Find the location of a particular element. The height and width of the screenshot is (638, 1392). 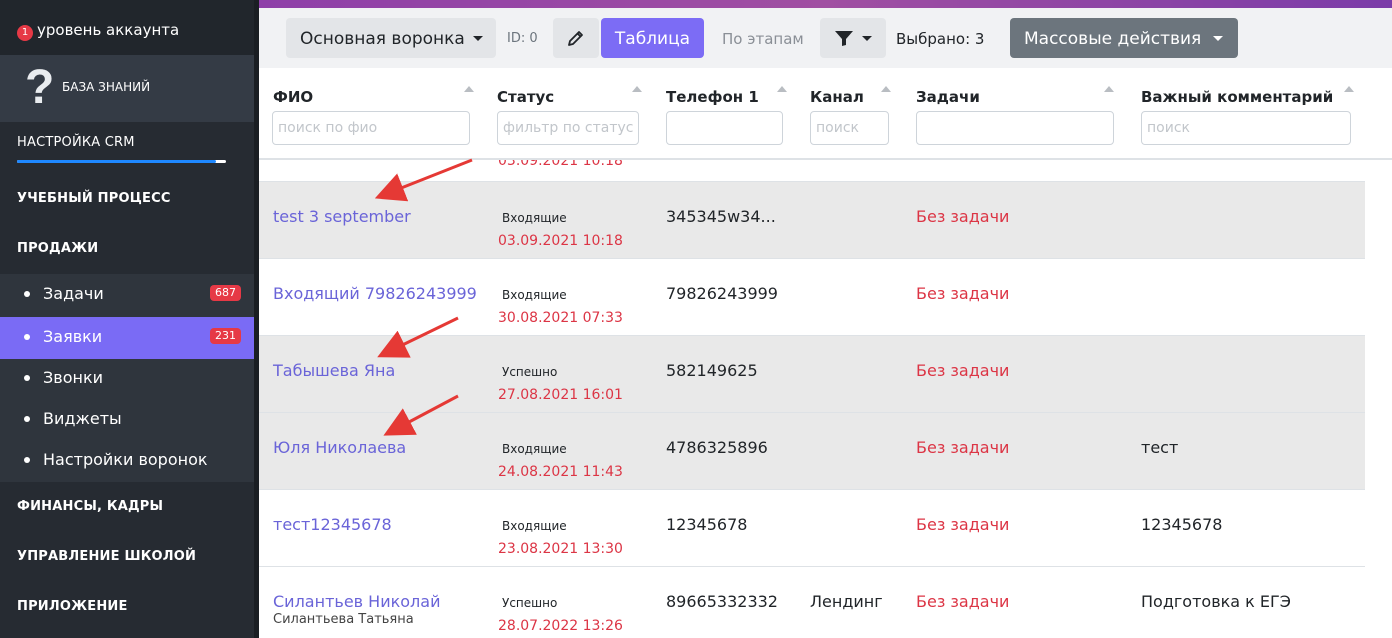

column-header-tasks: Задачи is located at coordinates (948, 97).